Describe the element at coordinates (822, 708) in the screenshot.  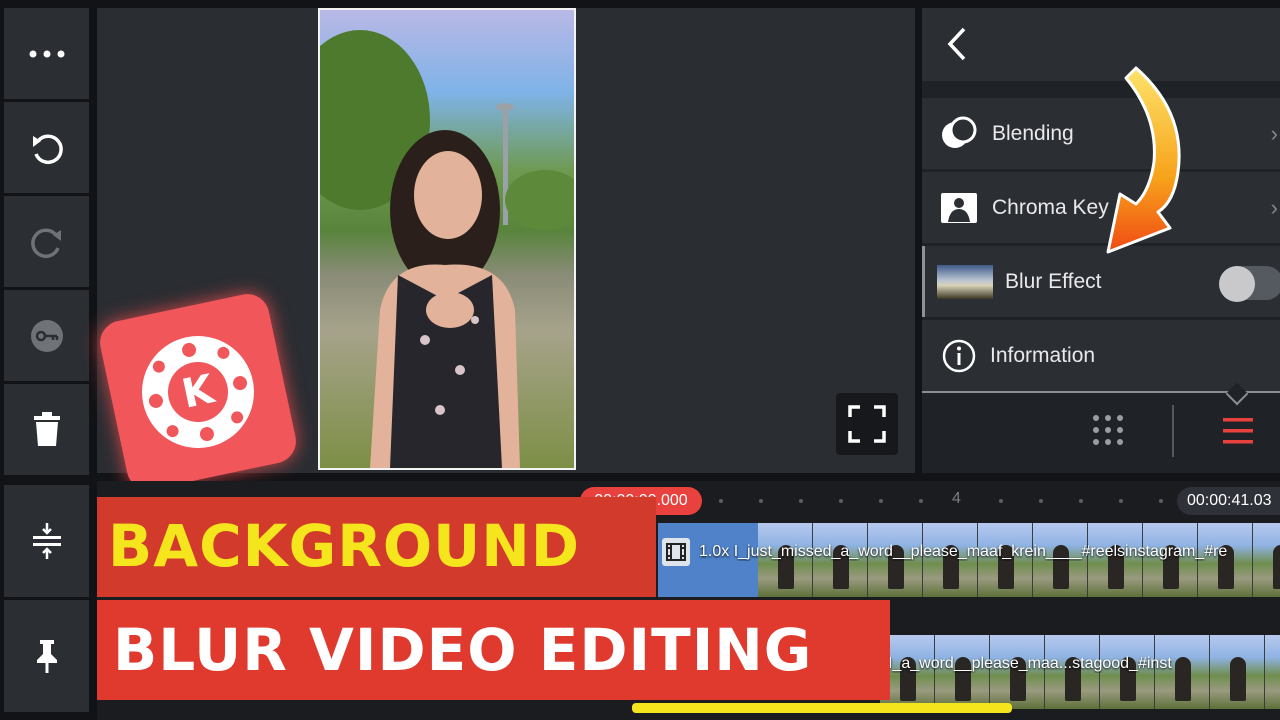
I see `audio-track` at that location.